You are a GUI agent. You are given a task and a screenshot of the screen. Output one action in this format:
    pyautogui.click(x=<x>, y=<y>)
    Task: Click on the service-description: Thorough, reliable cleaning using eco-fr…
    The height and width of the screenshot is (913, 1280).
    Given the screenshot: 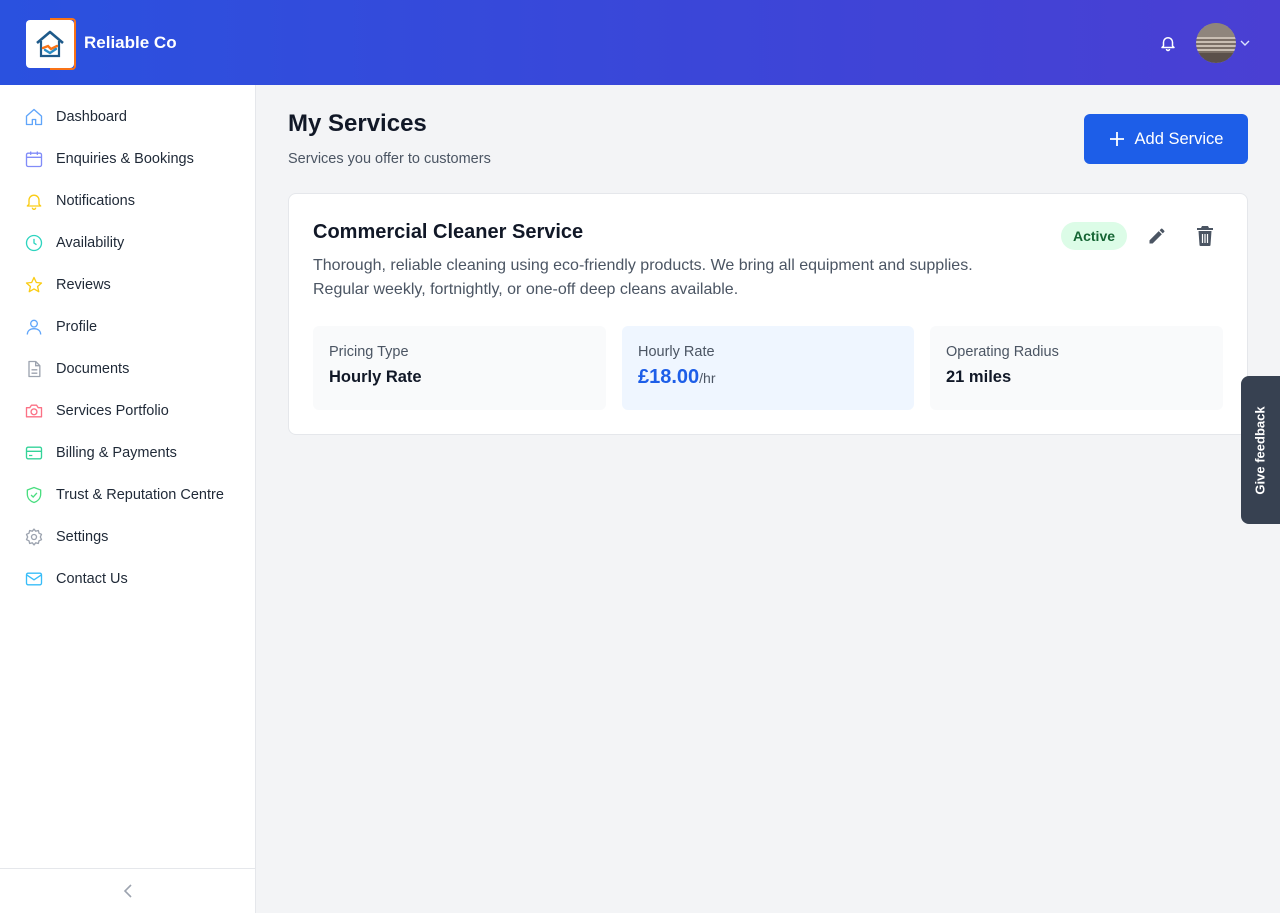 What is the action you would take?
    pyautogui.click(x=643, y=277)
    